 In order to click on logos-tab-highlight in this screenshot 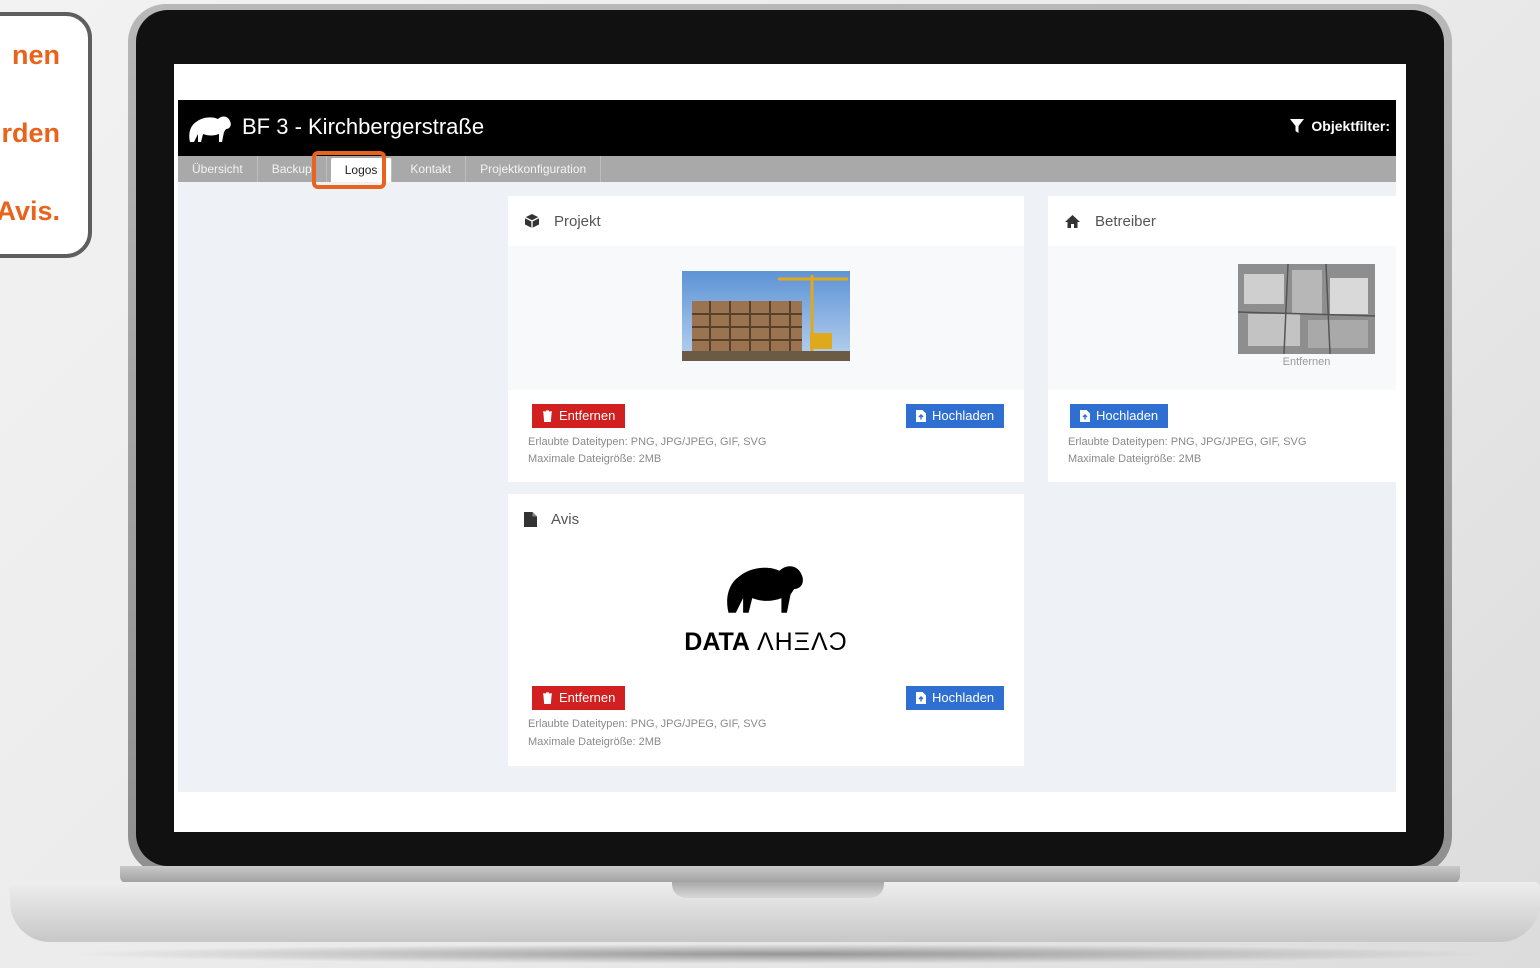, I will do `click(349, 170)`.